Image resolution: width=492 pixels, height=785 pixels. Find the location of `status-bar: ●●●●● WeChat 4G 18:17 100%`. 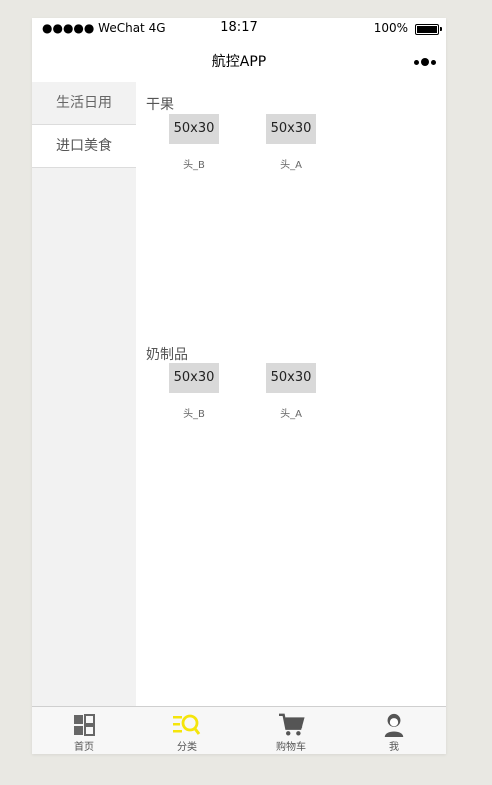

status-bar: ●●●●● WeChat 4G 18:17 100% is located at coordinates (239, 28).